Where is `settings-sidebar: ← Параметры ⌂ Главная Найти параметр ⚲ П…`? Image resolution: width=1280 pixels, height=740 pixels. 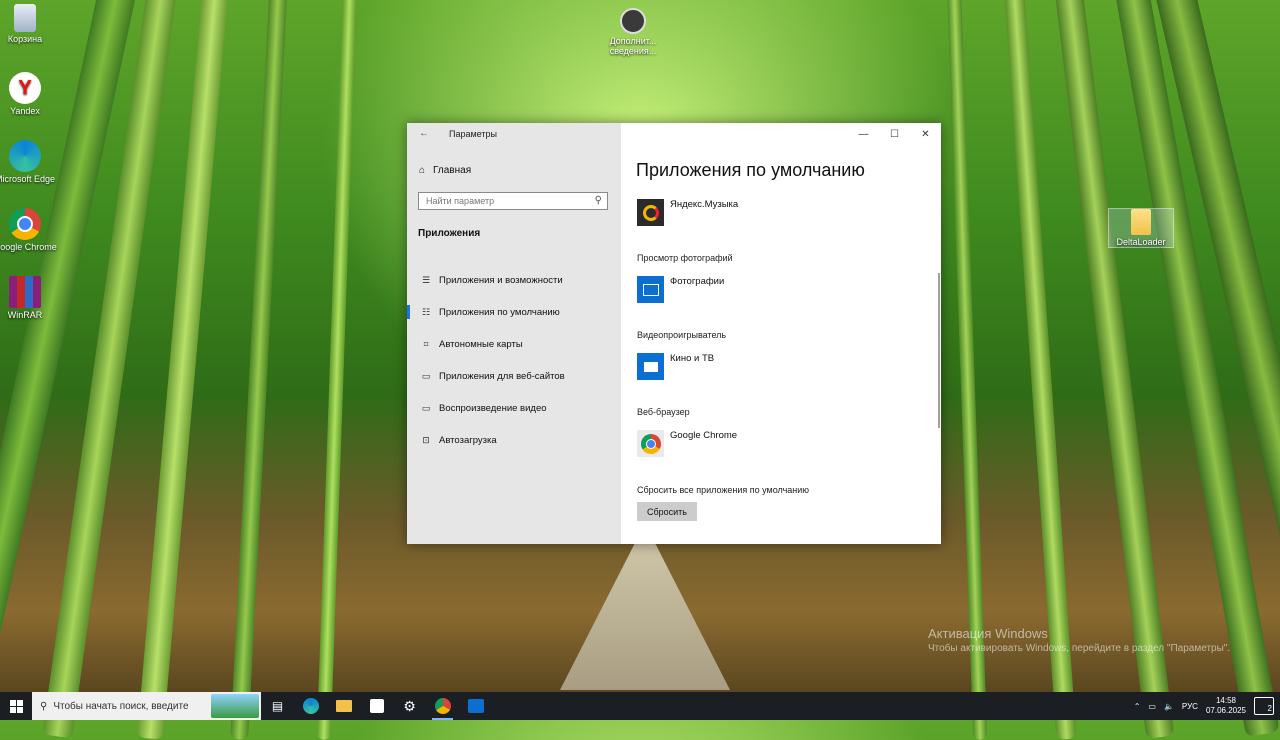 settings-sidebar: ← Параметры ⌂ Главная Найти параметр ⚲ П… is located at coordinates (514, 333).